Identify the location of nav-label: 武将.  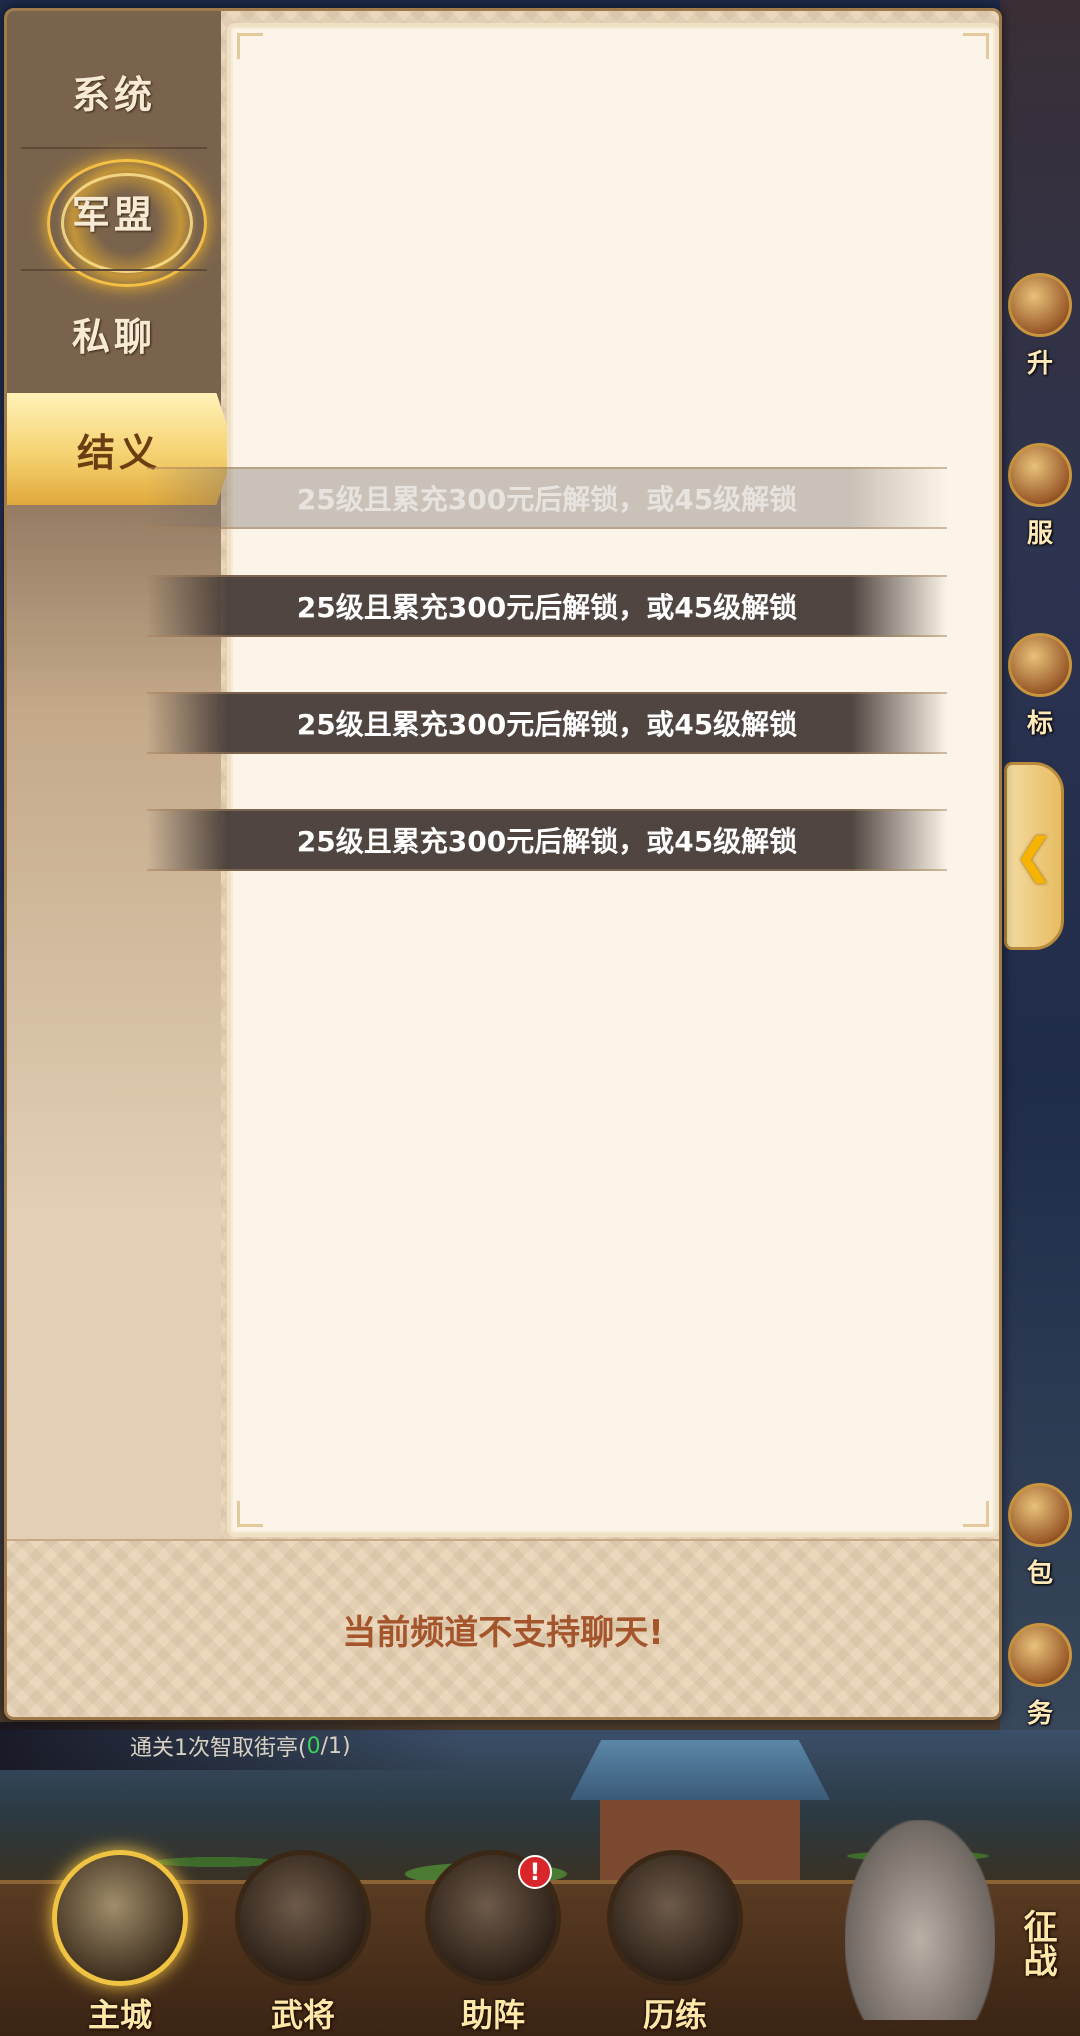
(302, 2015).